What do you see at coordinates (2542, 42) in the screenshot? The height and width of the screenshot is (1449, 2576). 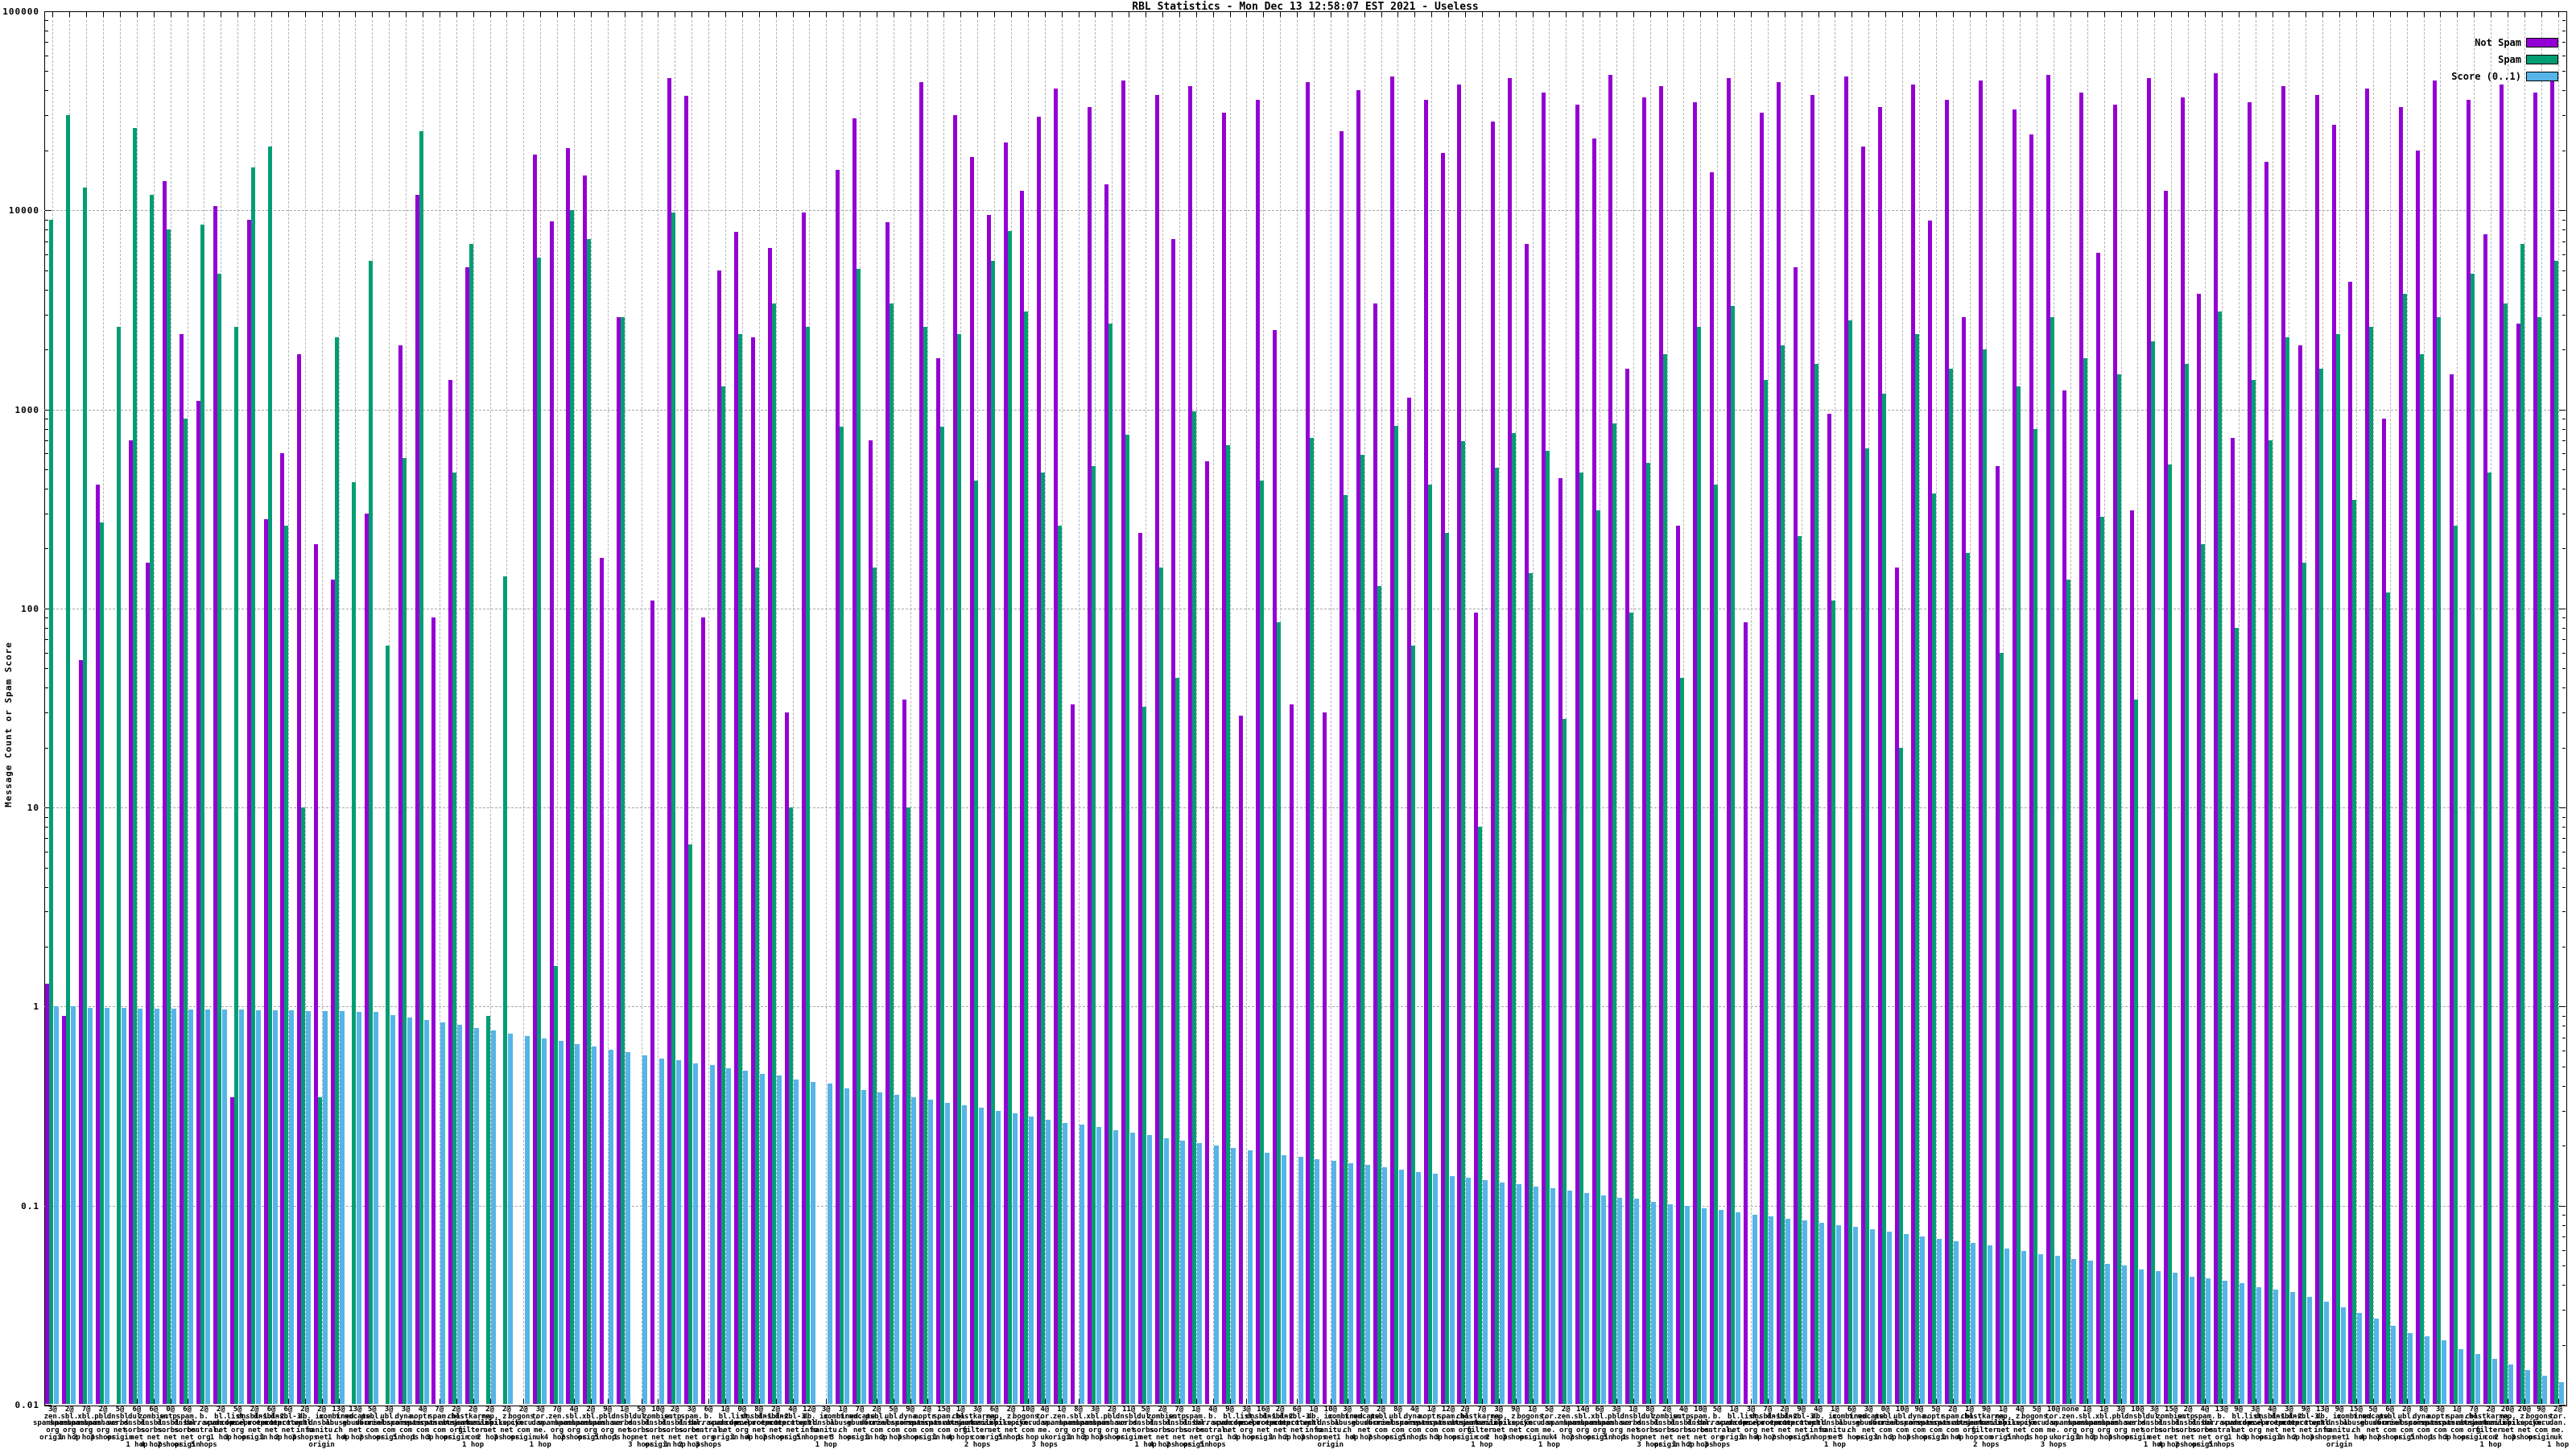 I see `not-spam-swatch` at bounding box center [2542, 42].